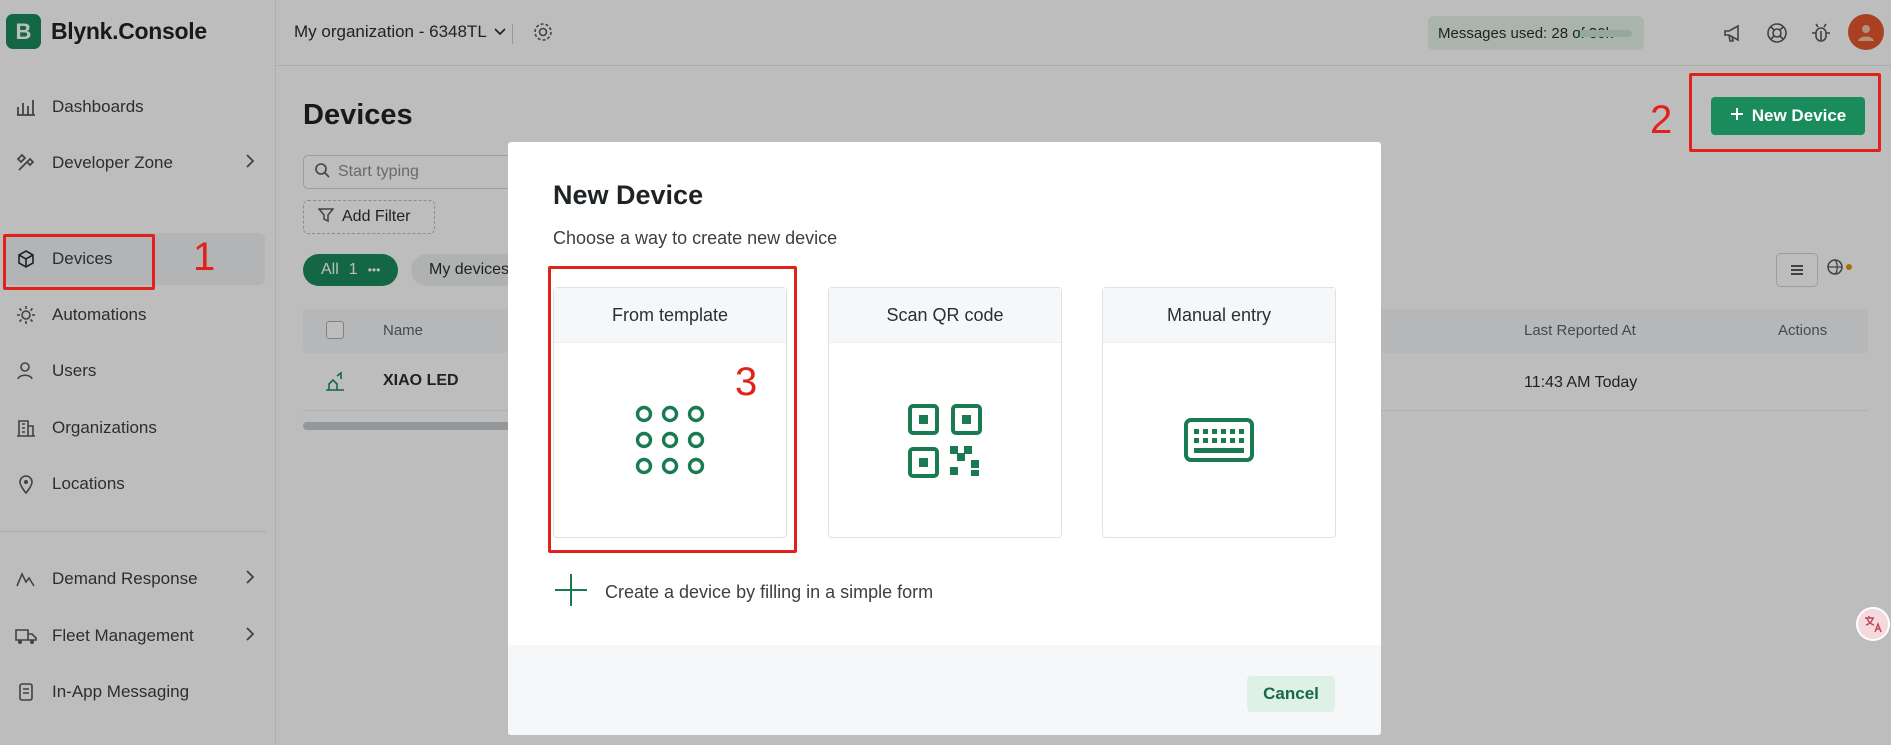 Image resolution: width=1891 pixels, height=745 pixels. What do you see at coordinates (1661, 120) in the screenshot?
I see `annotation-number-2: 2` at bounding box center [1661, 120].